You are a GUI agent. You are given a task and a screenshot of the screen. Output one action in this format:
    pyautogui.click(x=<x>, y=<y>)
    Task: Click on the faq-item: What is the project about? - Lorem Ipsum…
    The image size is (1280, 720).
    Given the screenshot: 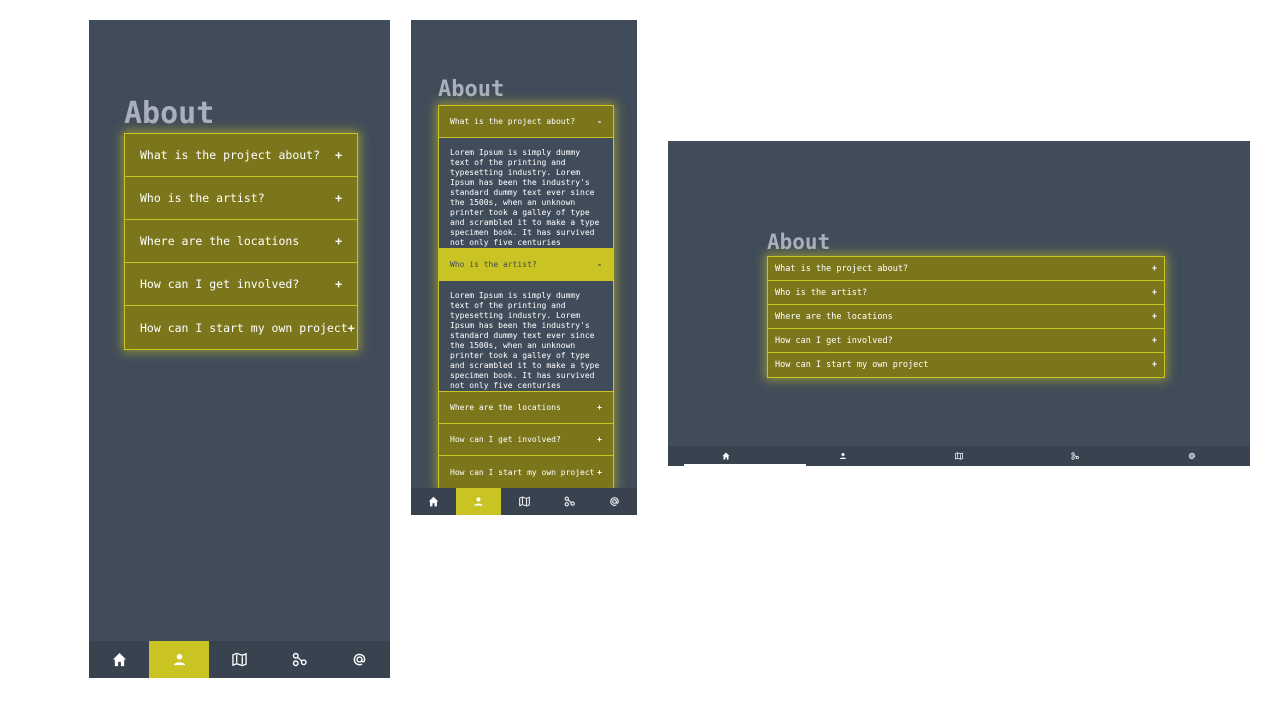 What is the action you would take?
    pyautogui.click(x=526, y=177)
    